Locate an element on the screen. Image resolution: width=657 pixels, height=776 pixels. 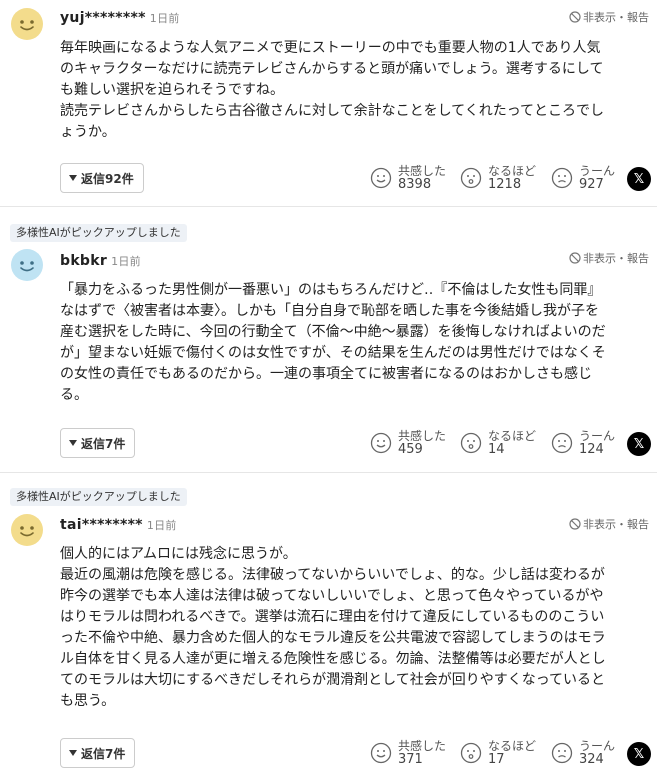
reaction-agree: 共感した 459 is located at coordinates (408, 443).